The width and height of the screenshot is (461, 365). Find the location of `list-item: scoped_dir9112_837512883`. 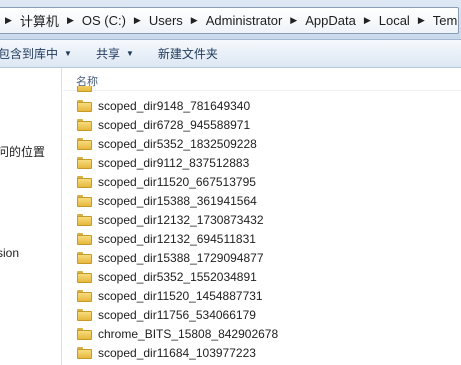

list-item: scoped_dir9112_837512883 is located at coordinates (163, 162).